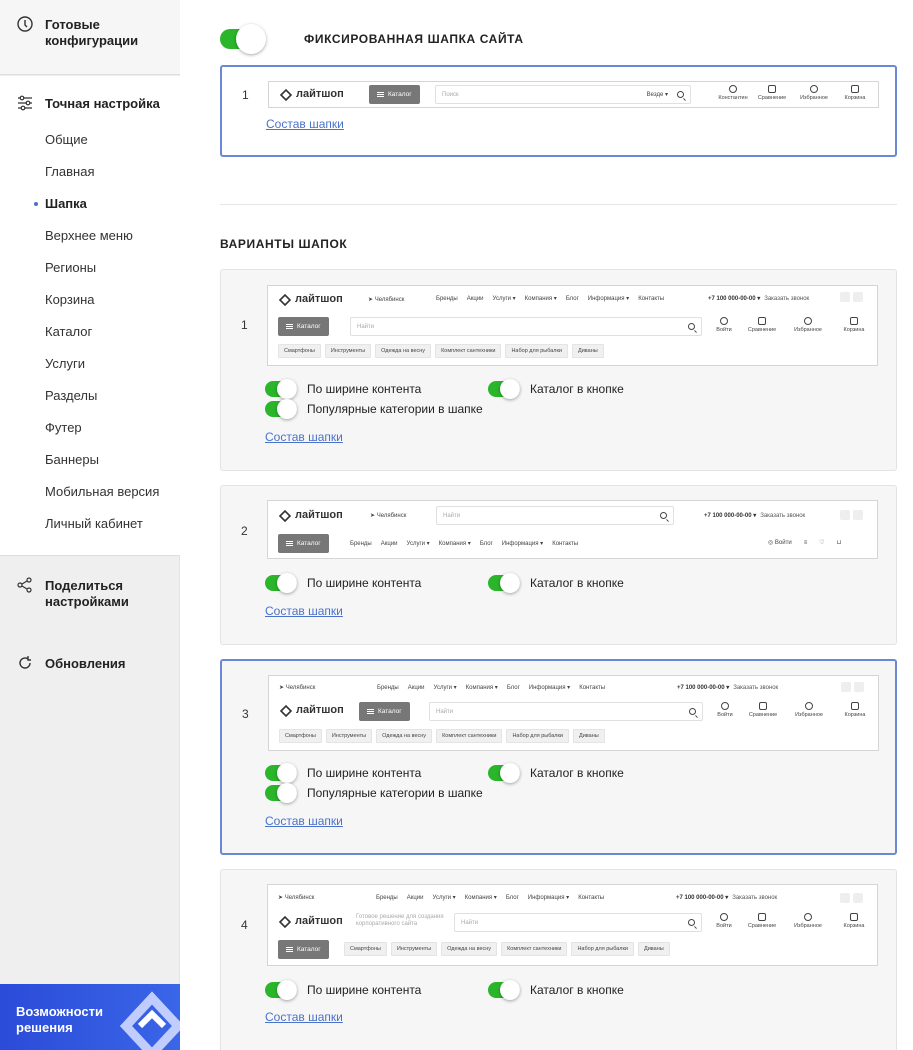  What do you see at coordinates (400, 94) in the screenshot?
I see `catalog-label: Каталог` at bounding box center [400, 94].